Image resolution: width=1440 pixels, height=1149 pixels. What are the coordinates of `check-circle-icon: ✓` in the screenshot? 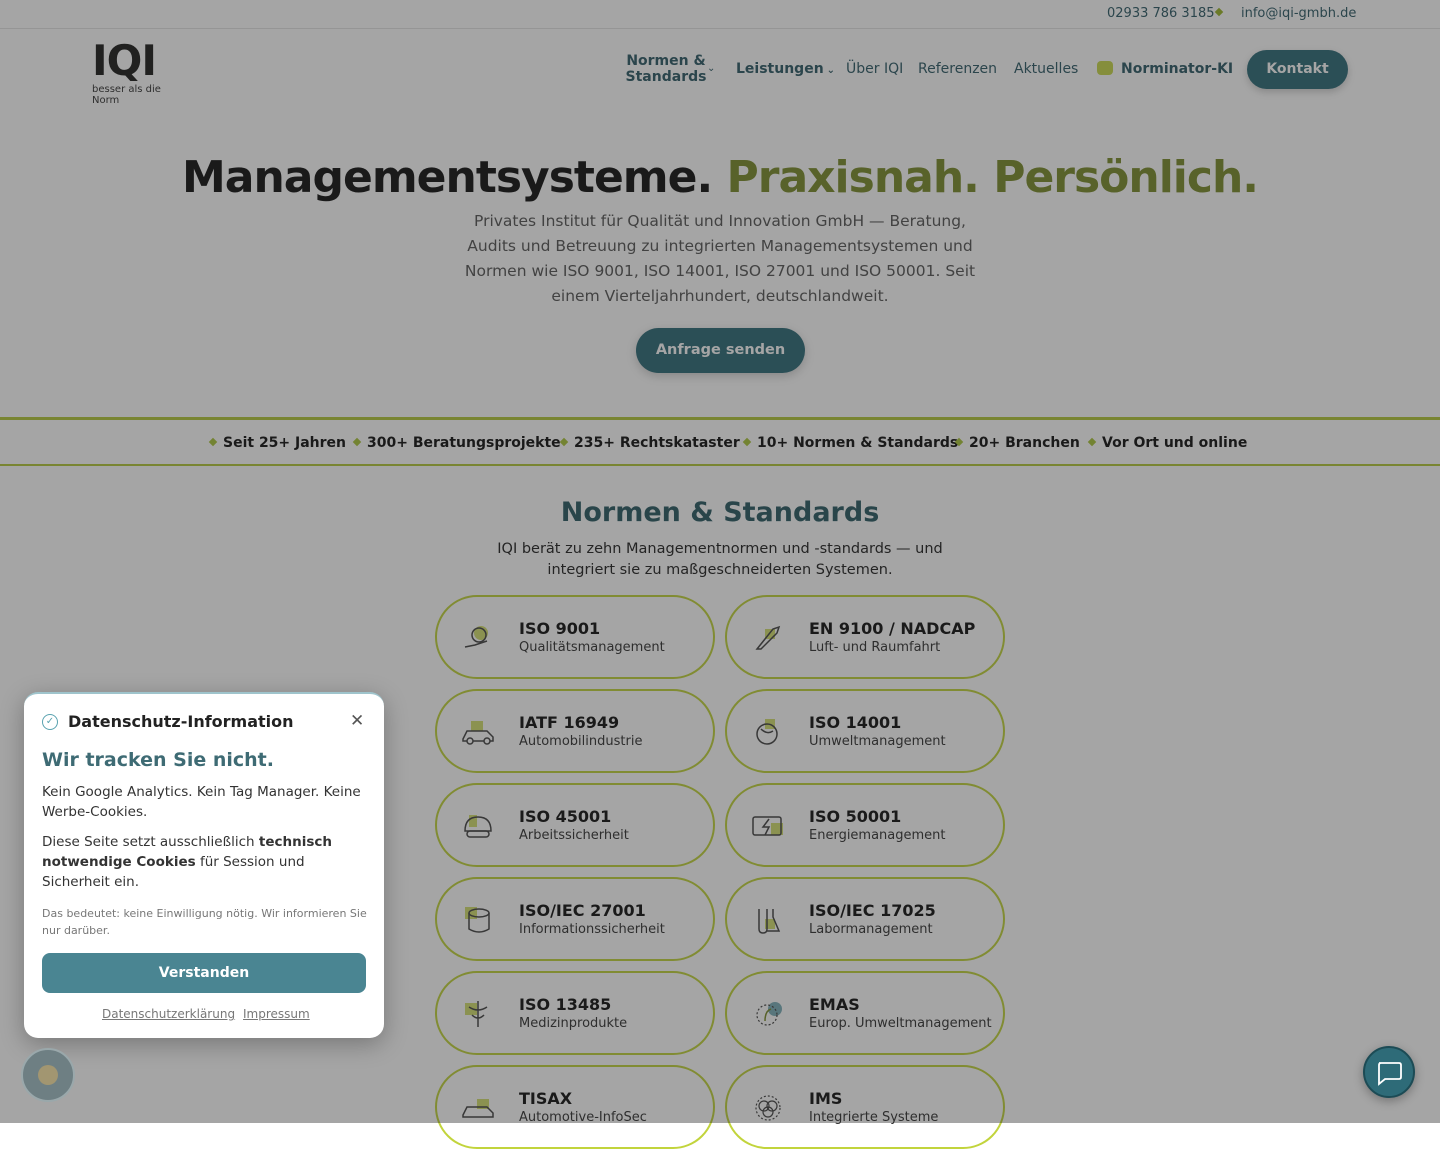 It's located at (50, 722).